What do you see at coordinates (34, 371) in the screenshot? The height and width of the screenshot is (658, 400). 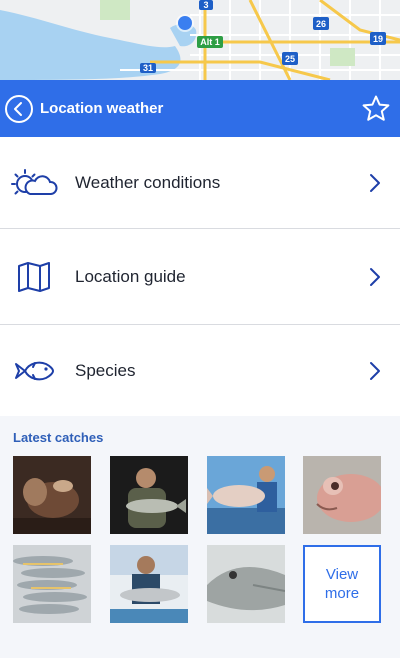 I see `fish-icon` at bounding box center [34, 371].